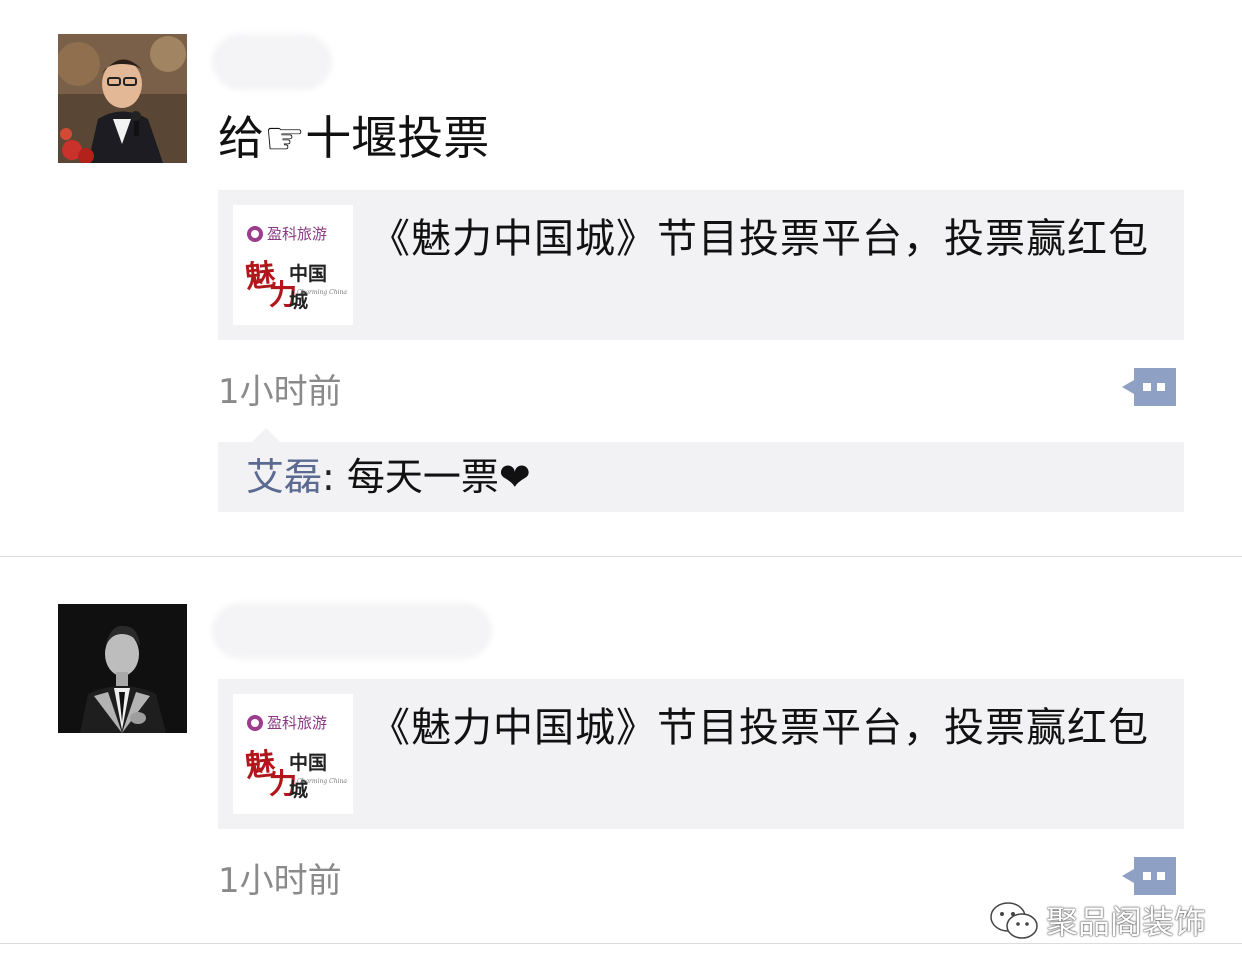  I want to click on comments-panel: 艾磊: 每天一票❤, so click(701, 477).